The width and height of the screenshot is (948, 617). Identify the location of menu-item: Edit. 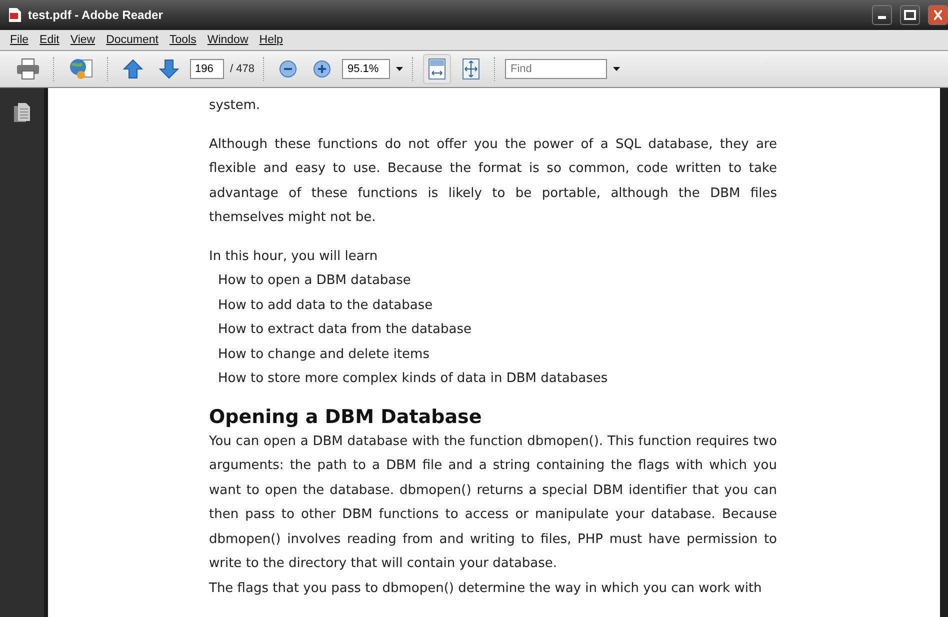
(50, 40).